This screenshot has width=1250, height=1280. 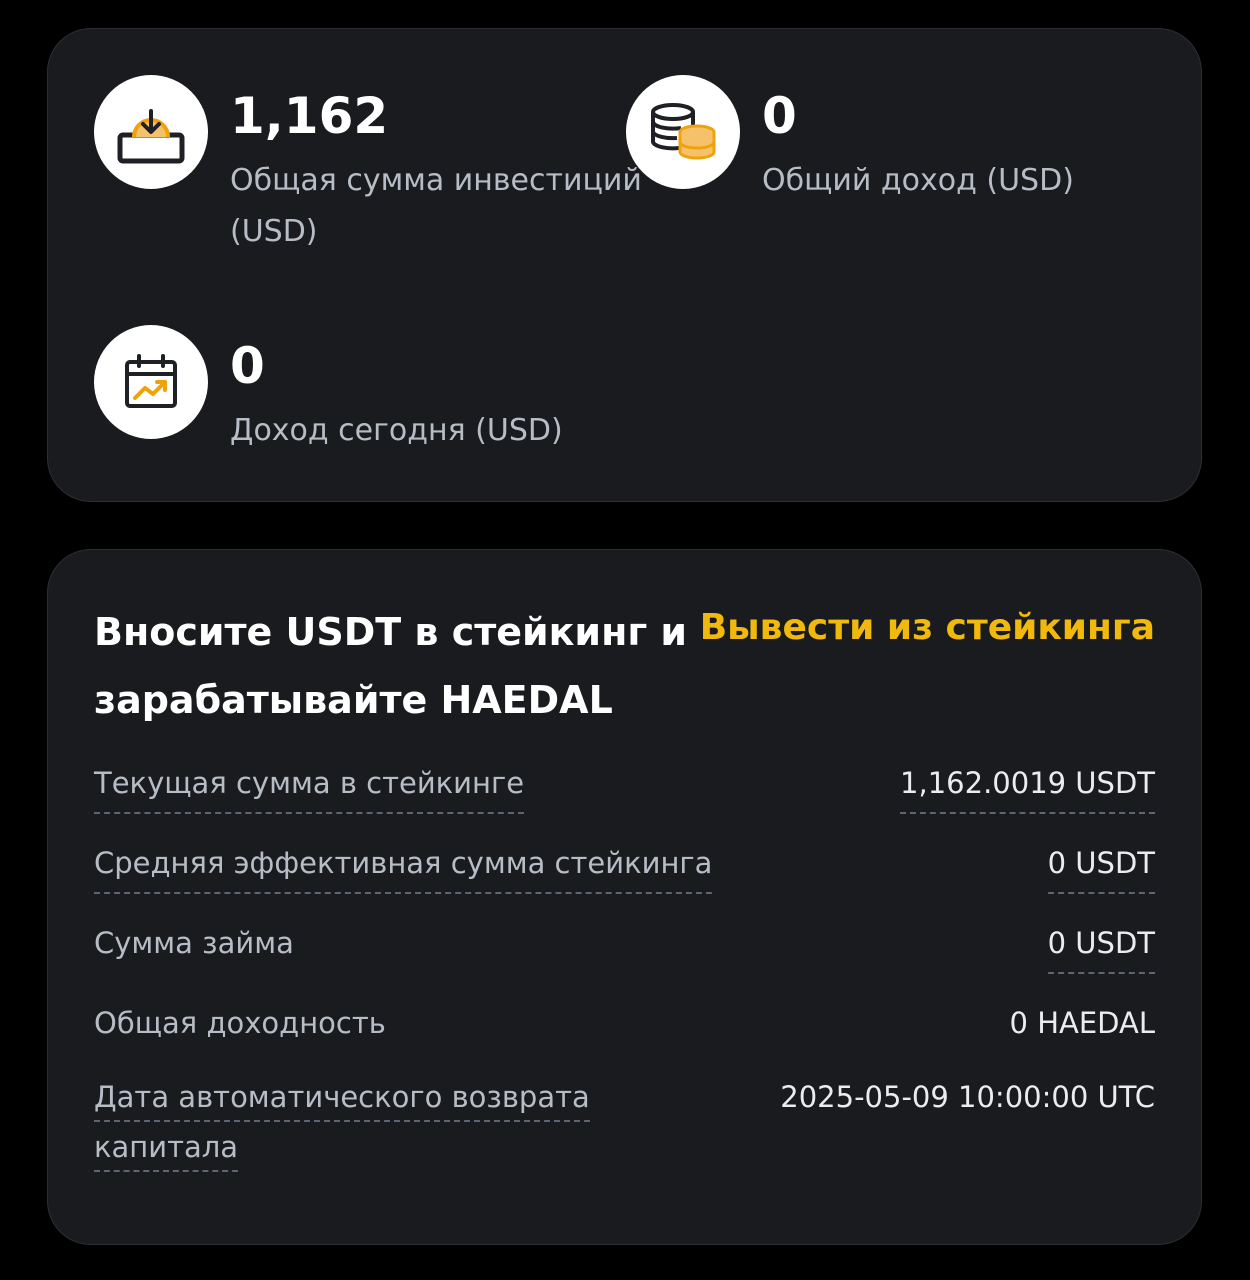 I want to click on download-tray-icon, so click(x=151, y=132).